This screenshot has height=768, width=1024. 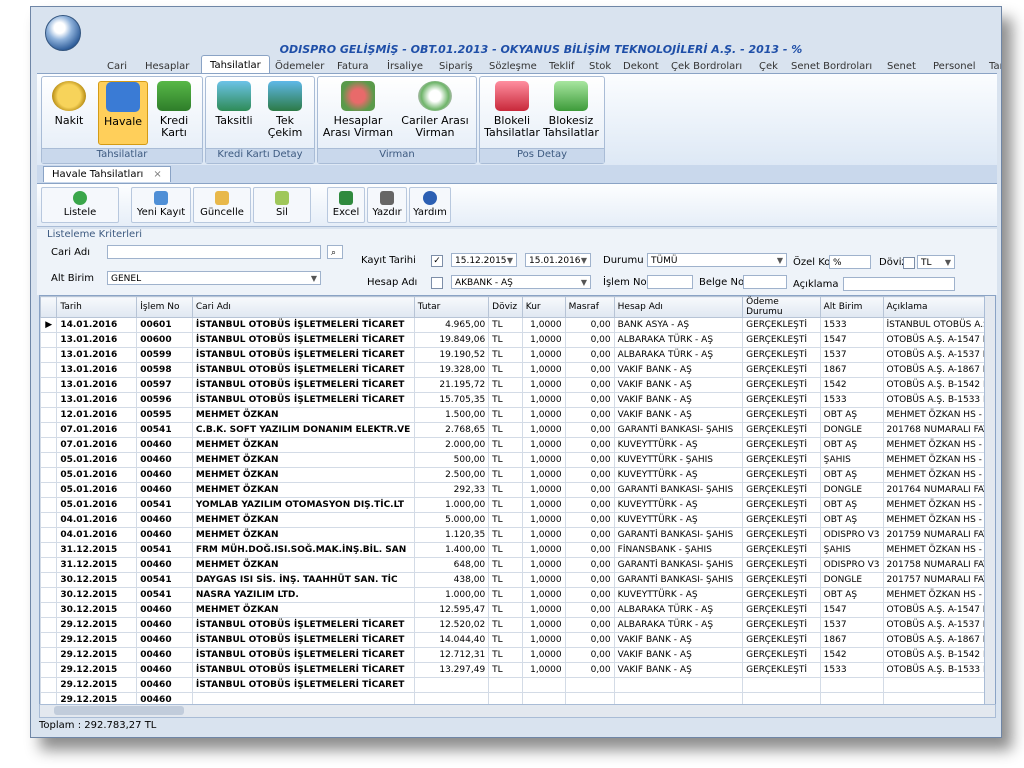 What do you see at coordinates (303, 307) in the screenshot?
I see `column-header: Cari Adı` at bounding box center [303, 307].